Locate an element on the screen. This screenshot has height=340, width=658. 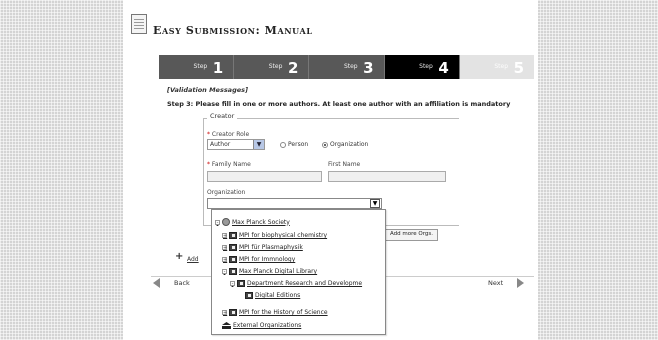
organization-label: Organization is located at coordinates (226, 192).